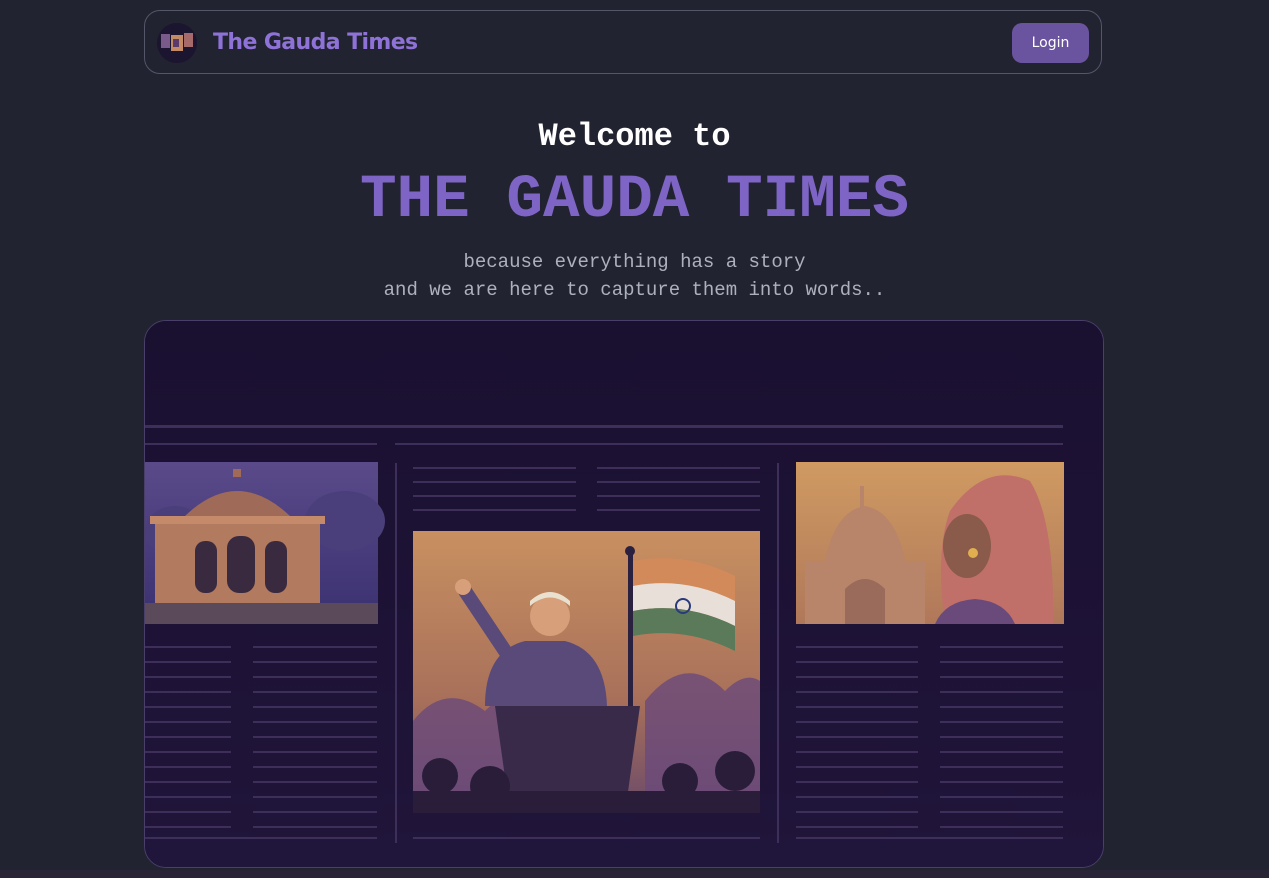 The width and height of the screenshot is (1269, 878). What do you see at coordinates (1050, 43) in the screenshot?
I see `login-button: Login` at bounding box center [1050, 43].